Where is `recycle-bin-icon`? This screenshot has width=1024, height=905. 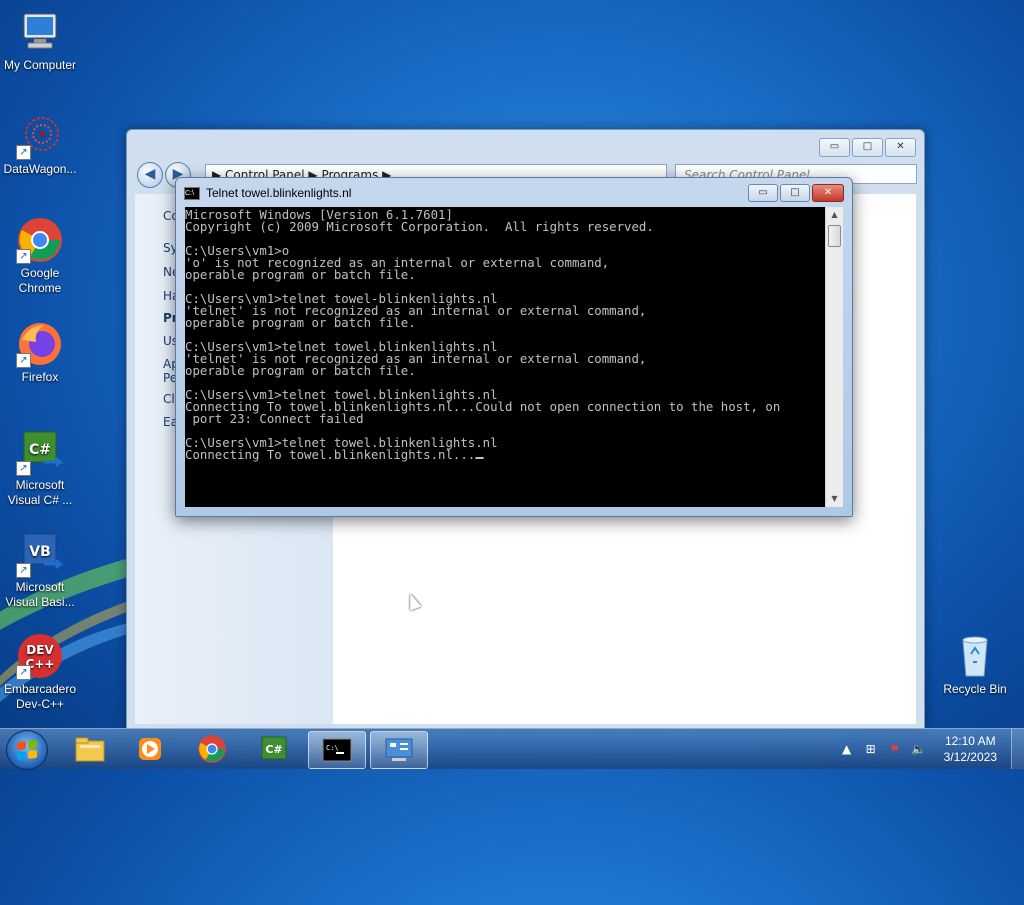 recycle-bin-icon is located at coordinates (975, 656).